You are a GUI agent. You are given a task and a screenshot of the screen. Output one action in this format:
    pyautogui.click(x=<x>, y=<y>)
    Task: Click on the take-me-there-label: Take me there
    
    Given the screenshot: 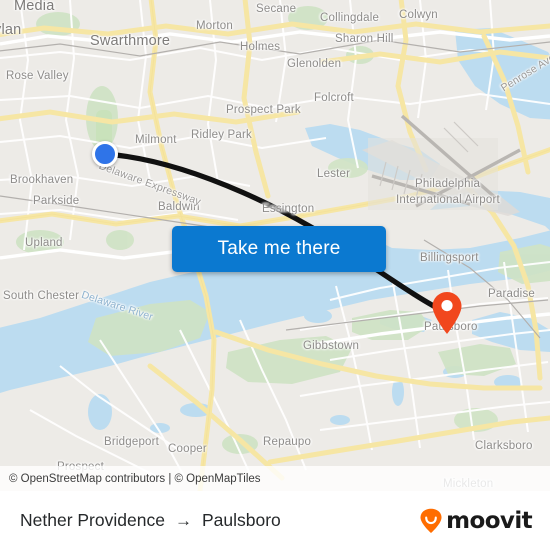 What is the action you would take?
    pyautogui.click(x=279, y=248)
    